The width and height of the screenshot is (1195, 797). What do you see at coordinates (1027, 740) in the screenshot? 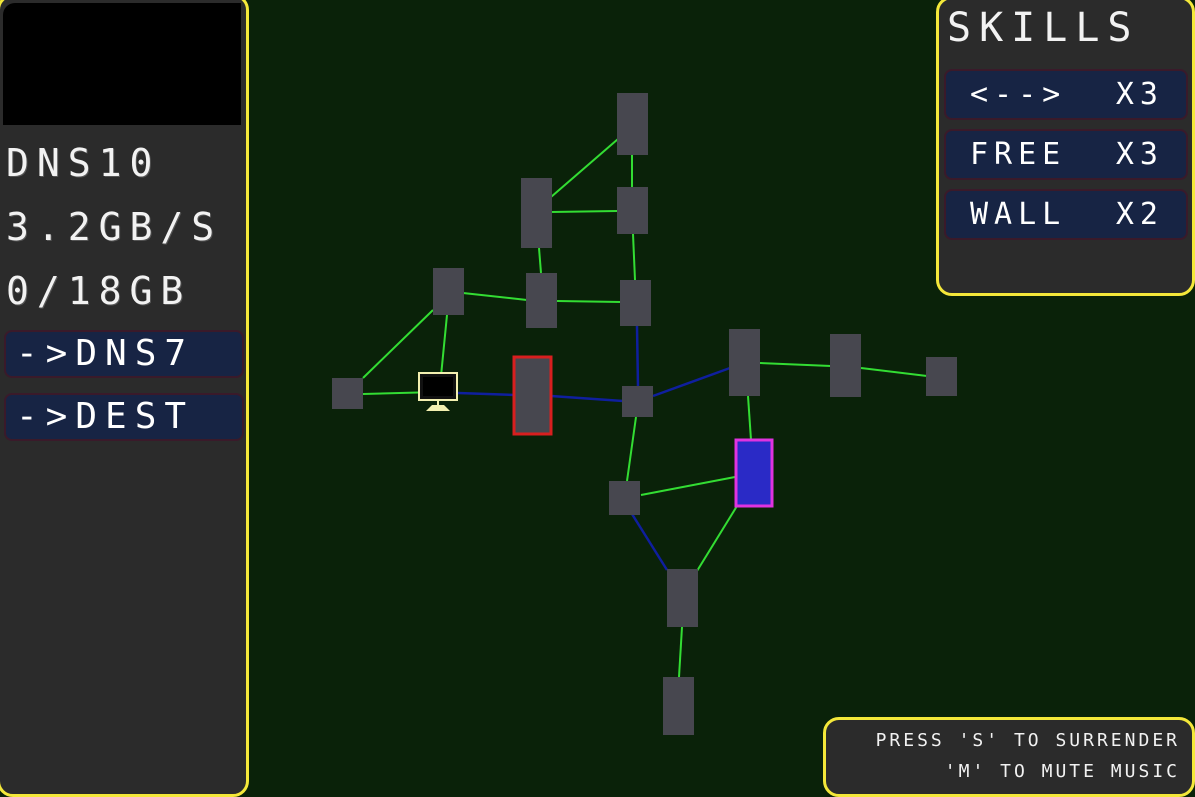
I see `surrender-hint: PRESS 'S' TO SURRENDER` at bounding box center [1027, 740].